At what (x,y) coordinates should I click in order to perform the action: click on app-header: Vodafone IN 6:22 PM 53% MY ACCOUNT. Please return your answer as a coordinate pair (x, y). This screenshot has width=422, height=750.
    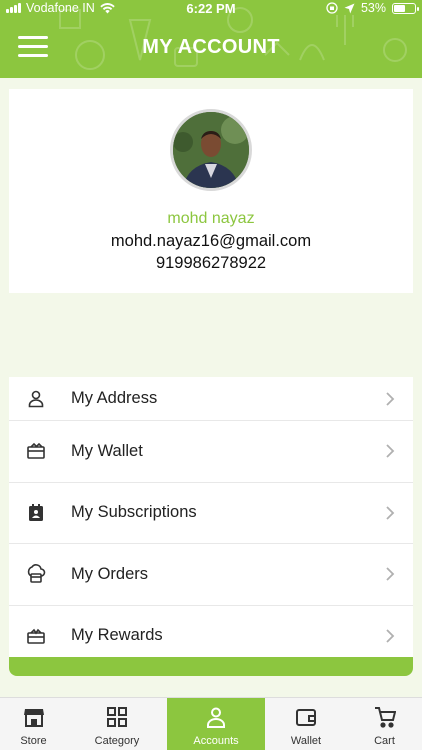
    Looking at the image, I should click on (211, 39).